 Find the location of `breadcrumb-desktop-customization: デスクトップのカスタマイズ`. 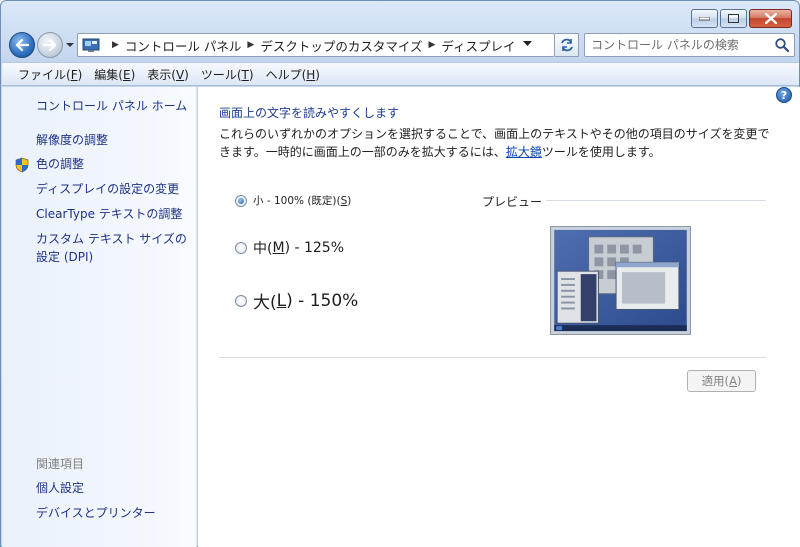

breadcrumb-desktop-customization: デスクトップのカスタマイズ is located at coordinates (341, 45).